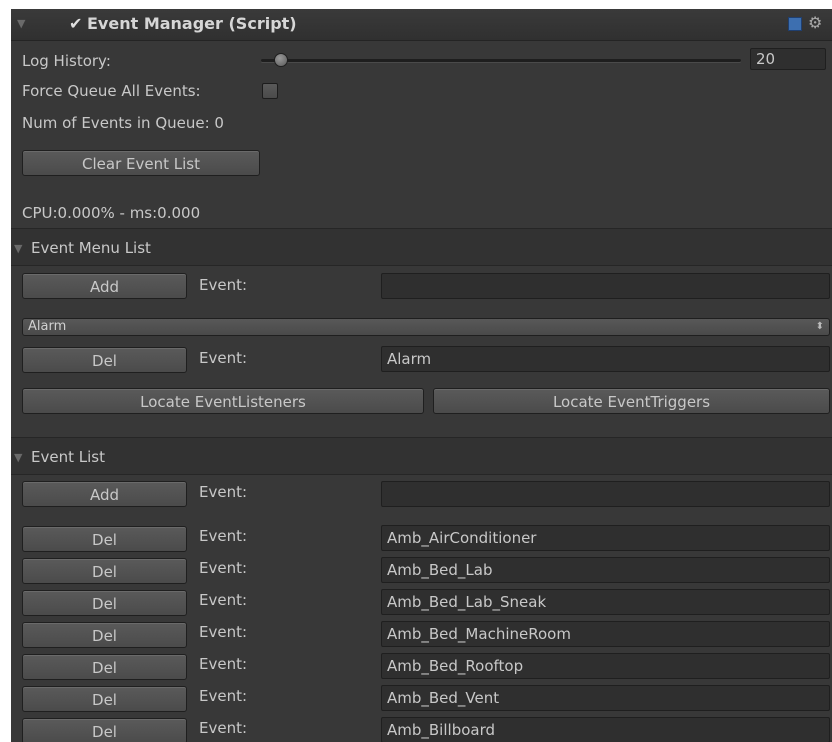  I want to click on component-header: ▼ ✔ Event Manager (Script) ⚙, so click(421, 25).